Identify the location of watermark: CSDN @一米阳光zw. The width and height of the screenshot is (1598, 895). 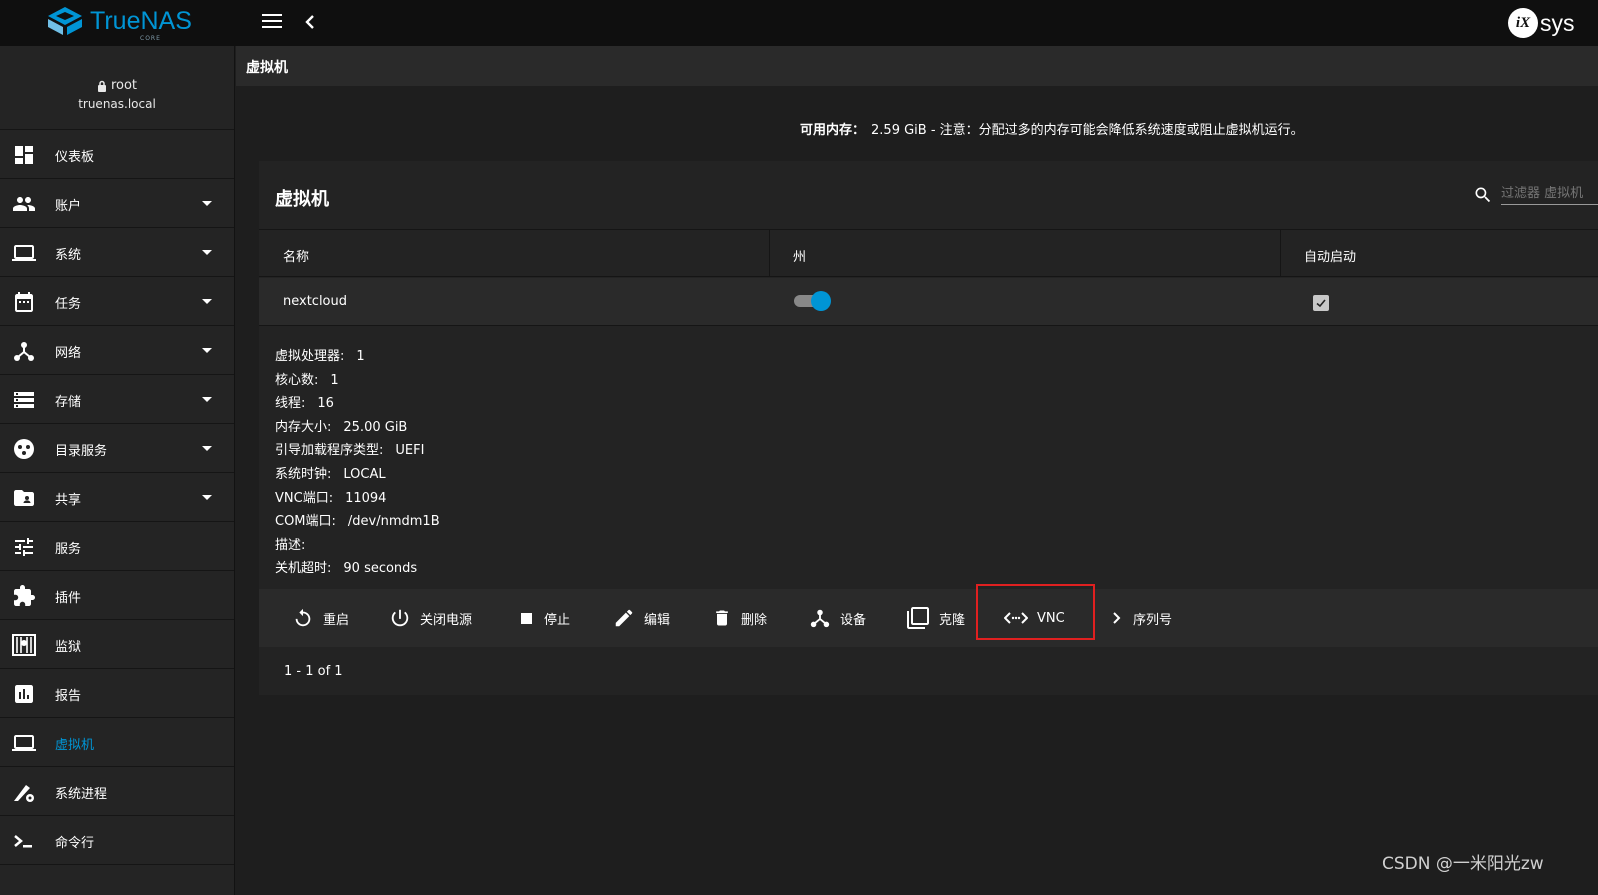
(1463, 864).